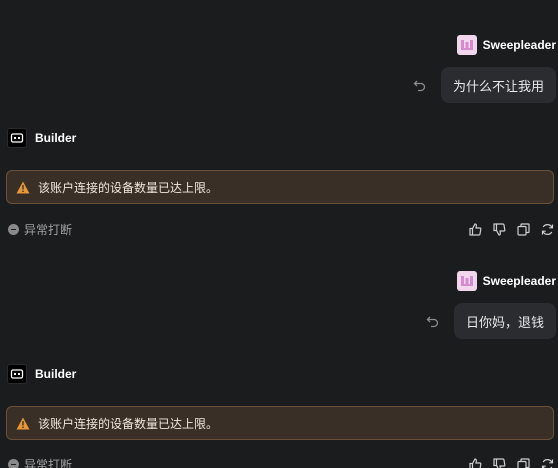  I want to click on user-message-row: 日你妈，退钱, so click(491, 321).